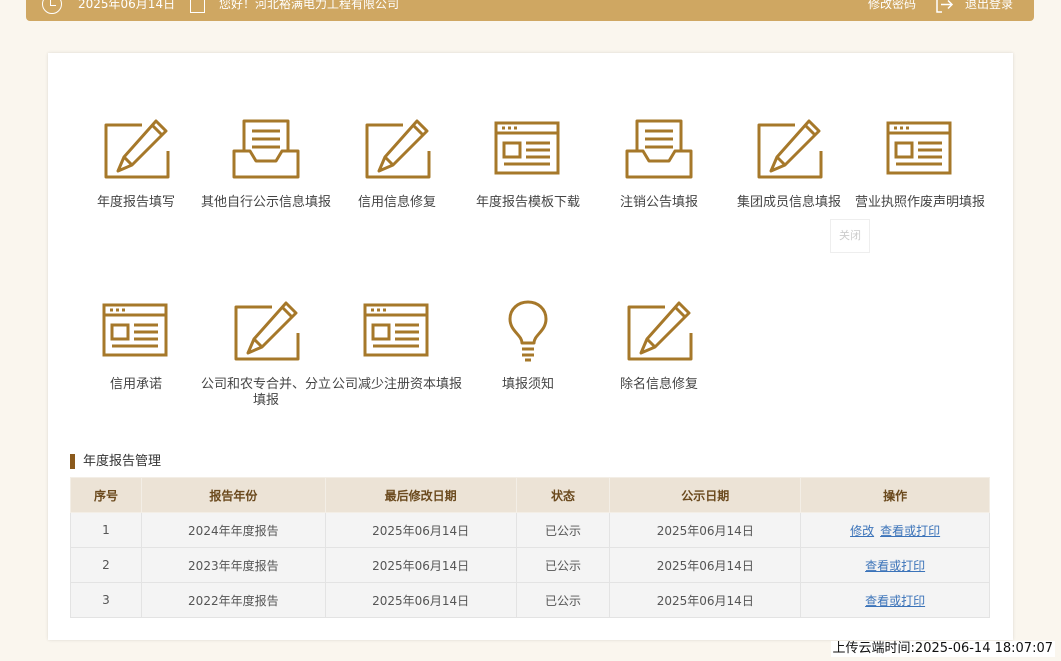 The height and width of the screenshot is (661, 1061). I want to click on tile-label: 其他自行公示信息填报, so click(266, 202).